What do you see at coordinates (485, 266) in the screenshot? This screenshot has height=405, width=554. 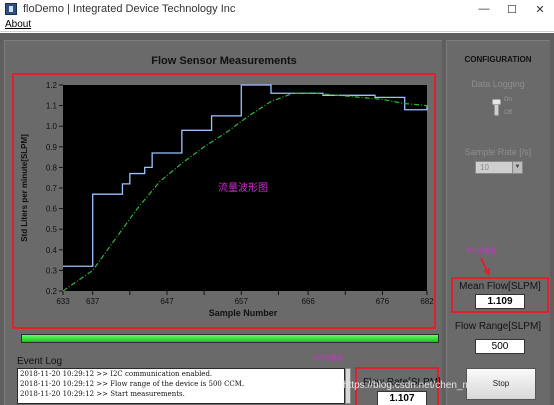 I see `arrow-down-icon` at bounding box center [485, 266].